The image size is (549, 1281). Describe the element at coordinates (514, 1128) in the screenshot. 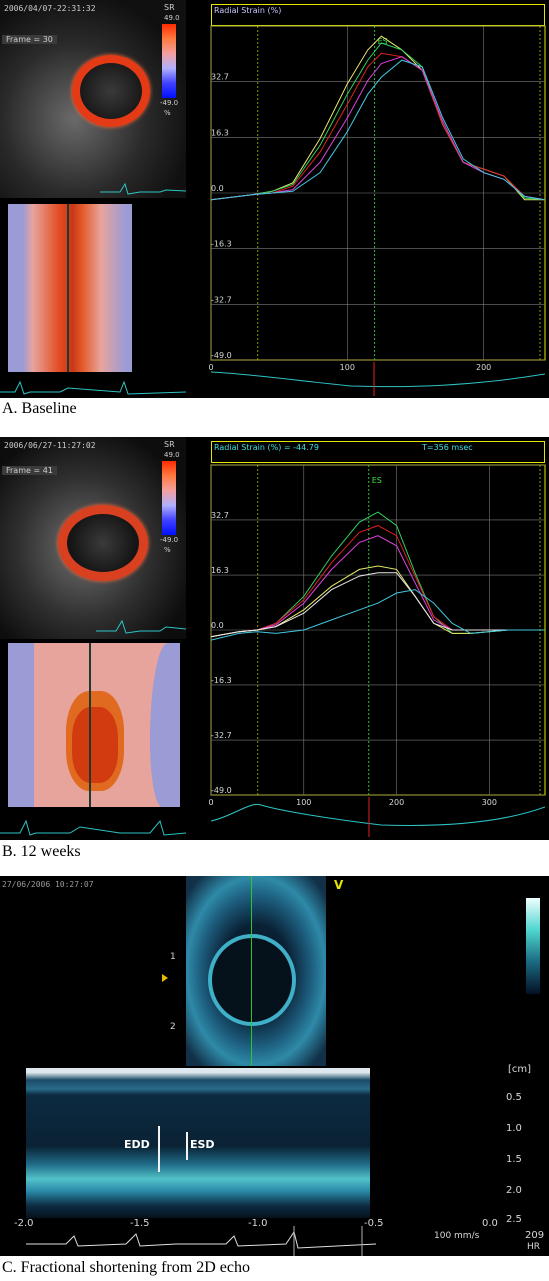

I see `cm-tick-1-0: 1.0` at that location.